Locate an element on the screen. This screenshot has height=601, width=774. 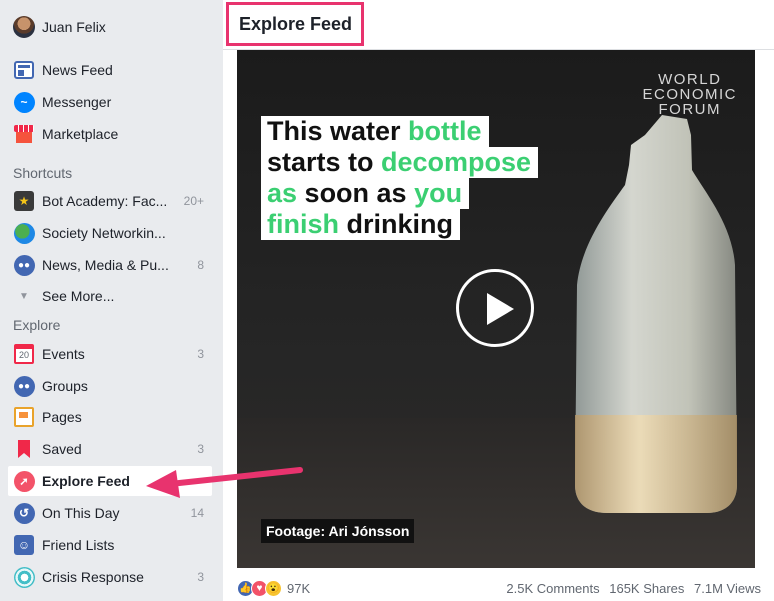
reactions-count: 97K is located at coordinates (299, 588).